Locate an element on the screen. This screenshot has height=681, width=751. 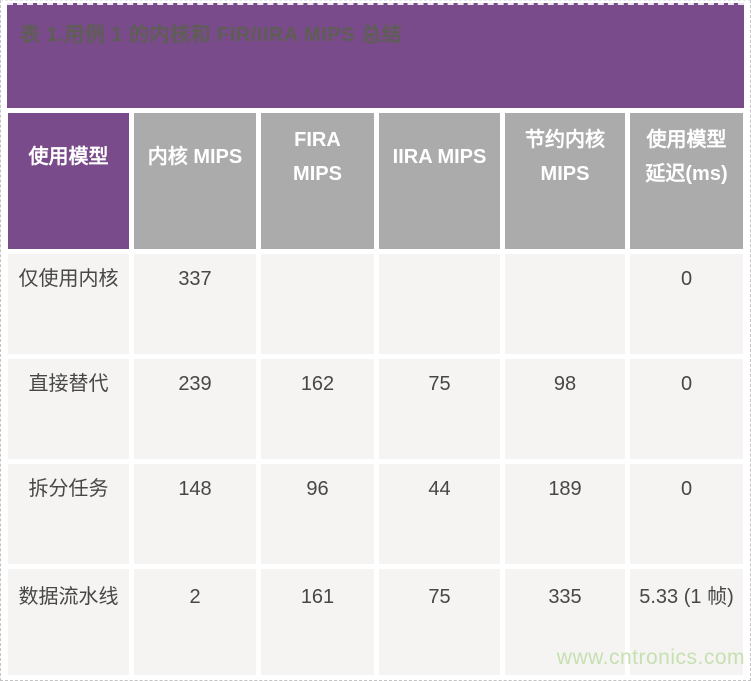
cell-core-mips: 148 is located at coordinates (195, 514).